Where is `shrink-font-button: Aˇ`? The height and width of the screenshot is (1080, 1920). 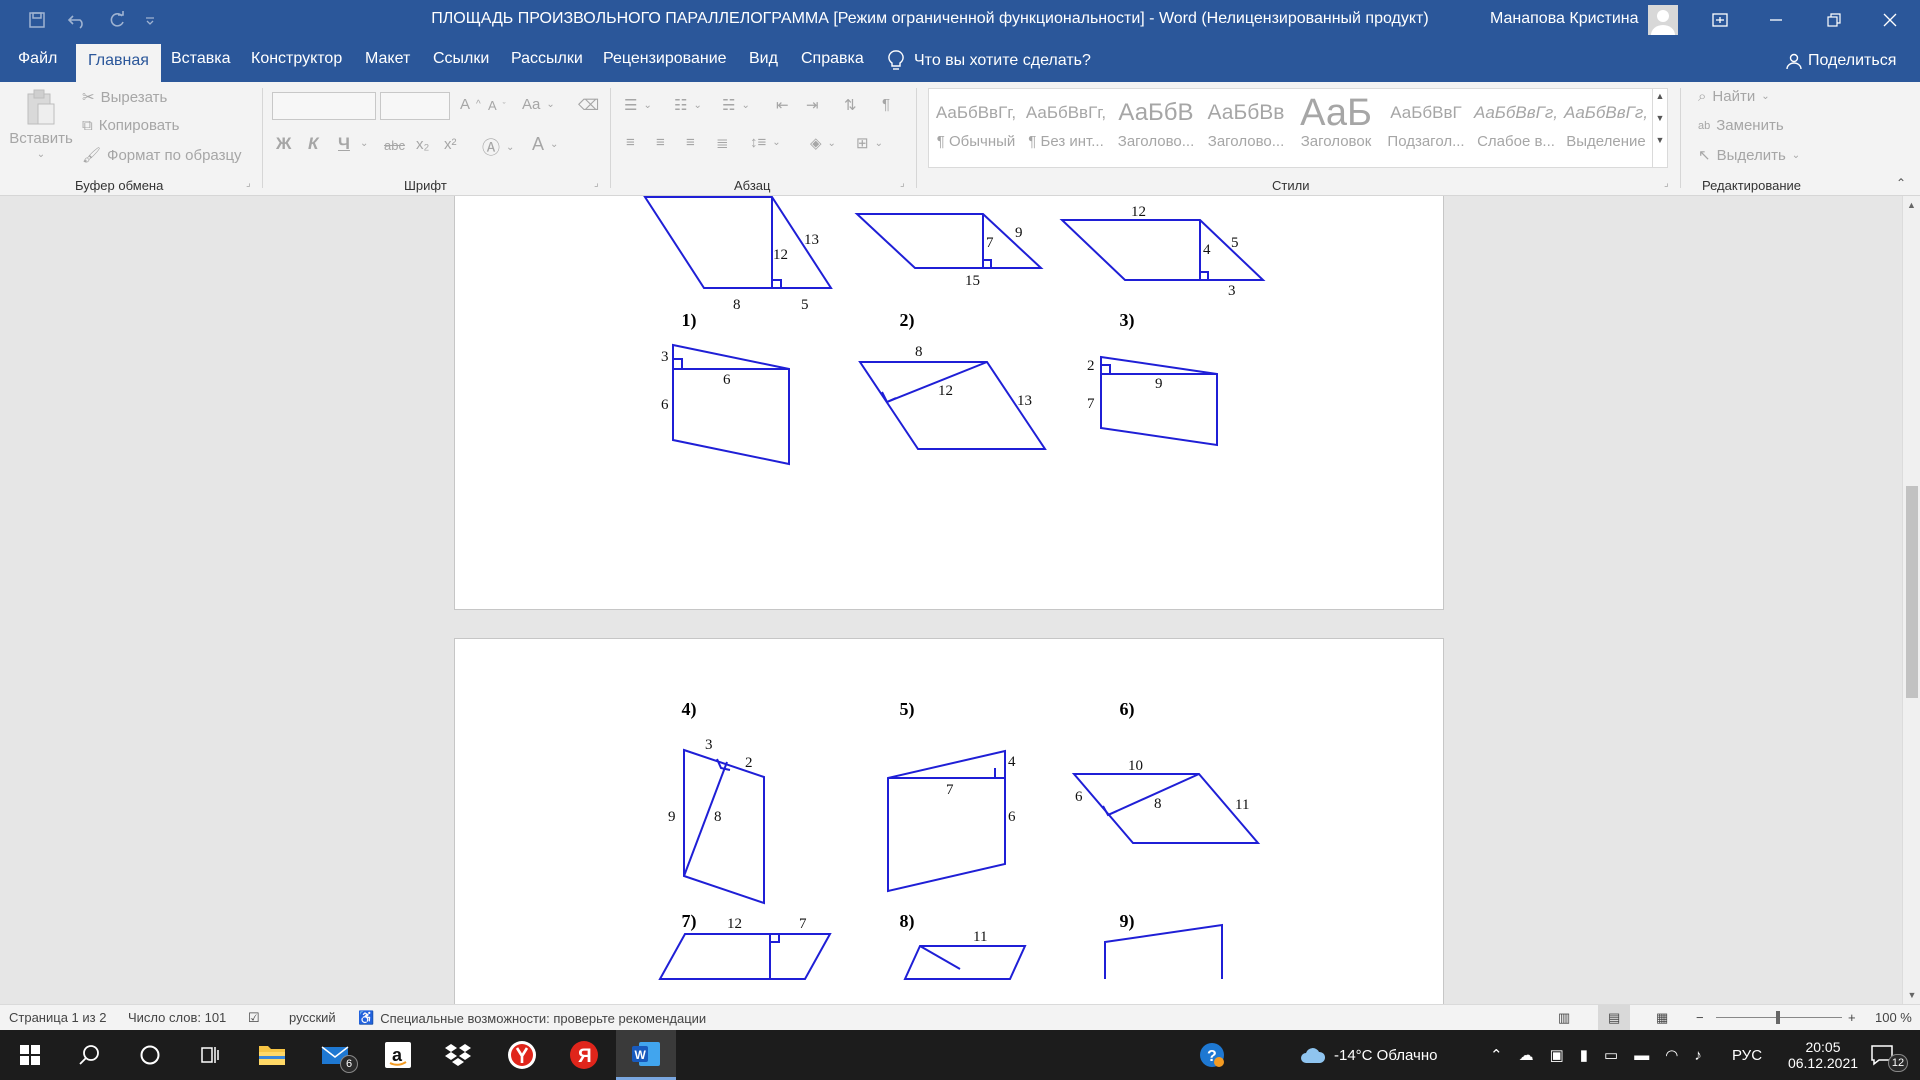
shrink-font-button: Aˇ is located at coordinates (497, 105).